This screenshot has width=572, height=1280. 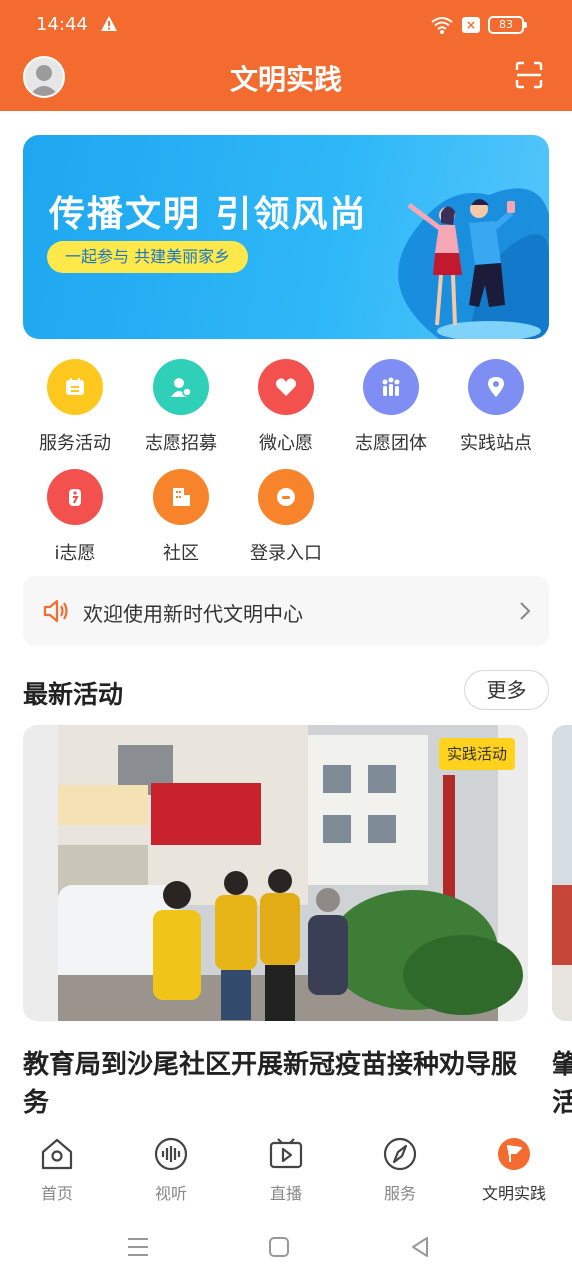 I want to click on wifi-icon, so click(x=442, y=25).